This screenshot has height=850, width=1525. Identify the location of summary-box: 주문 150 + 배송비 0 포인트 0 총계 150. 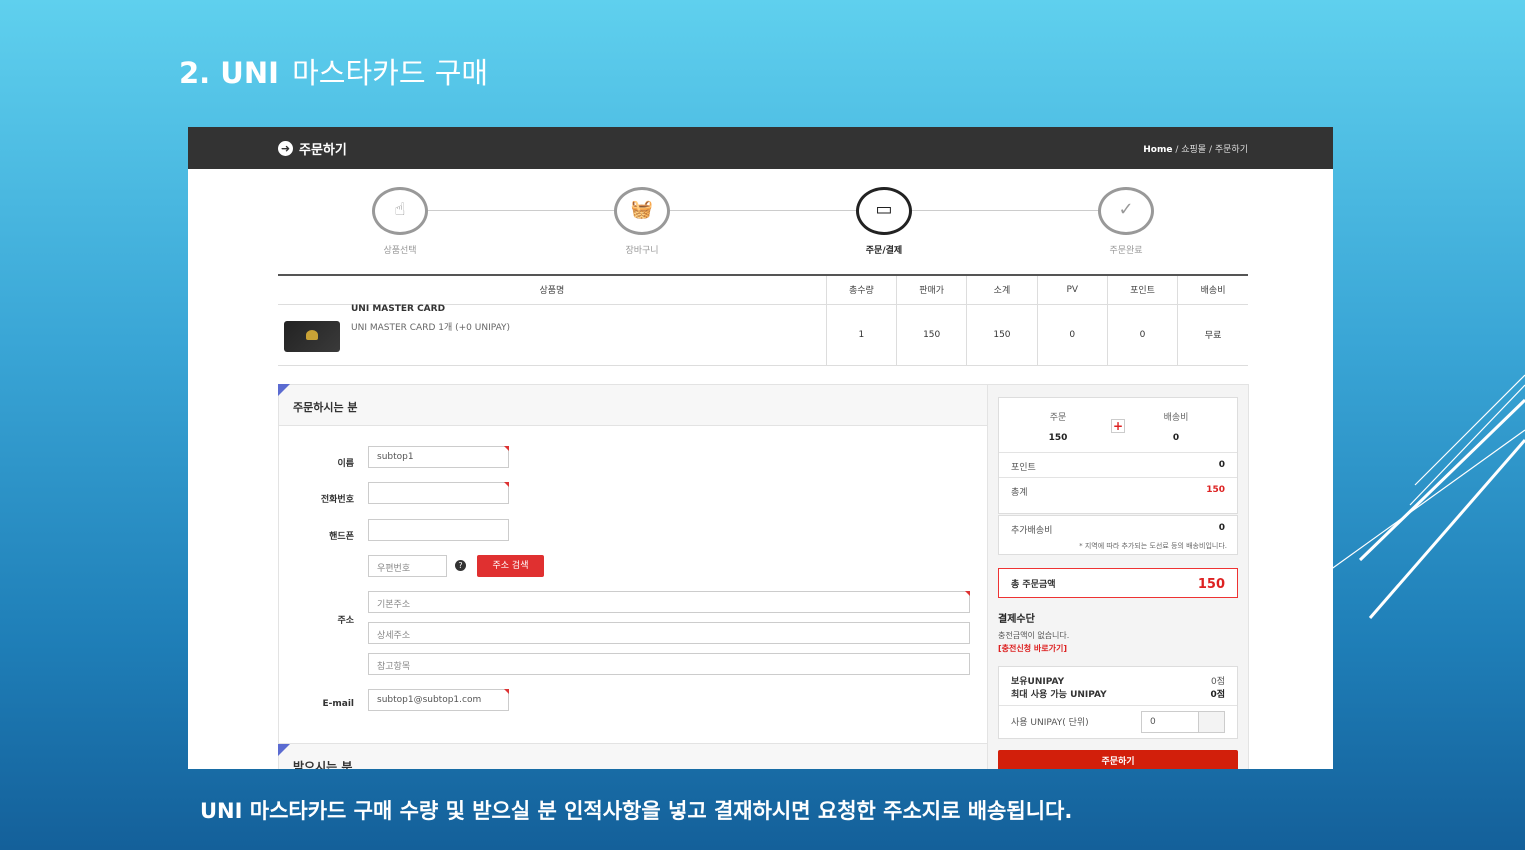
(1118, 455).